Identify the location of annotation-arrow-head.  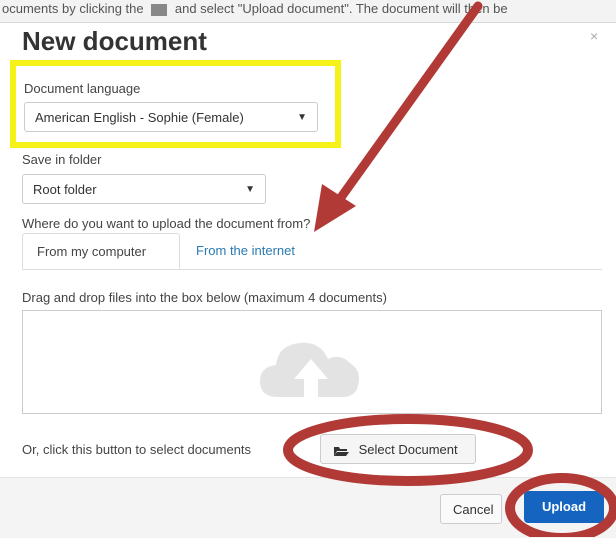
(335, 208).